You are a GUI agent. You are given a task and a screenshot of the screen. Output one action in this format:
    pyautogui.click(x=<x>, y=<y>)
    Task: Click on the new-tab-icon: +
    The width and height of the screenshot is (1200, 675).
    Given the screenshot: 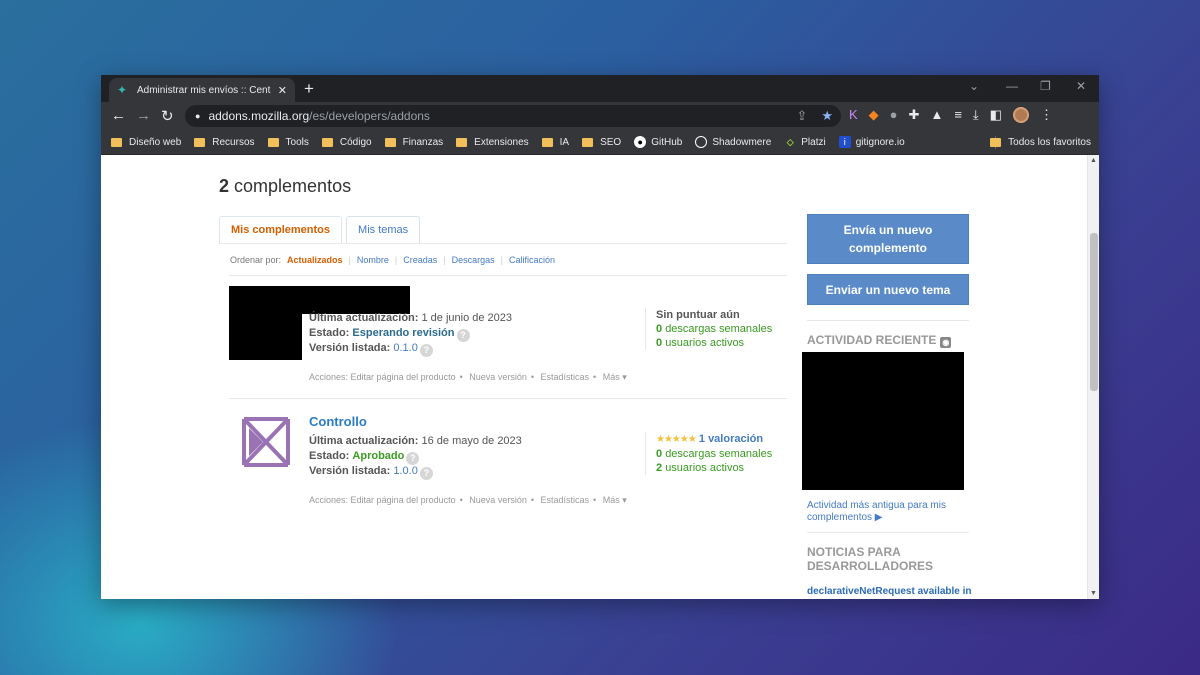 What is the action you would take?
    pyautogui.click(x=309, y=89)
    